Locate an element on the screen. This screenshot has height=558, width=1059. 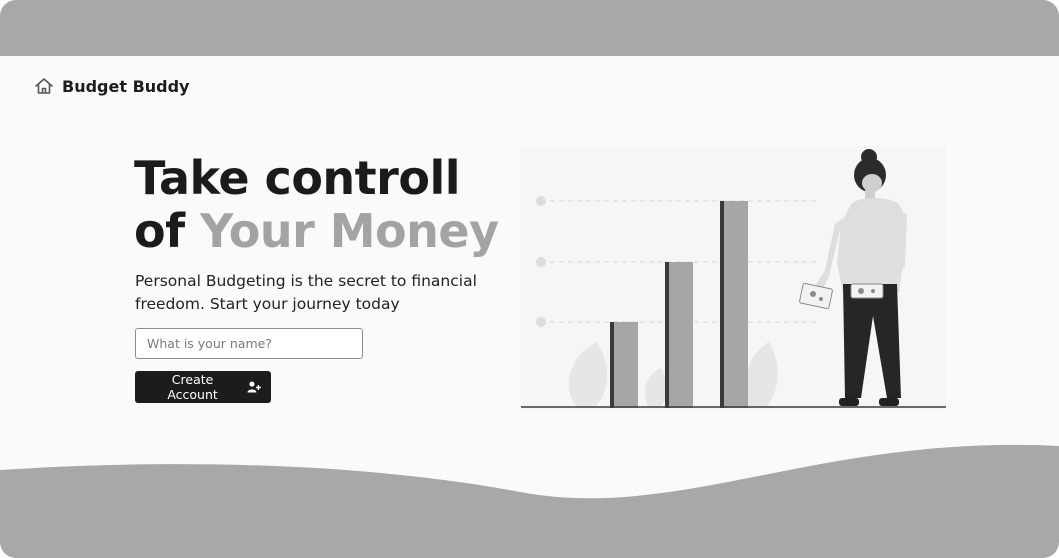
create-account-label: Create Account is located at coordinates (192, 387).